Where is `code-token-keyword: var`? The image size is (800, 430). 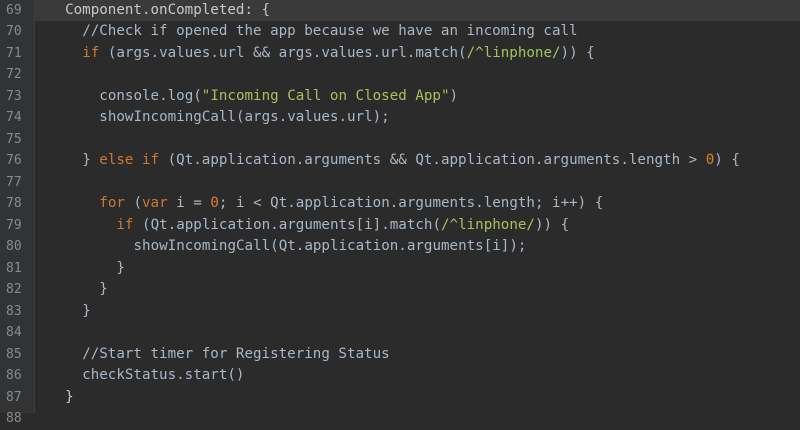
code-token-keyword: var is located at coordinates (155, 203).